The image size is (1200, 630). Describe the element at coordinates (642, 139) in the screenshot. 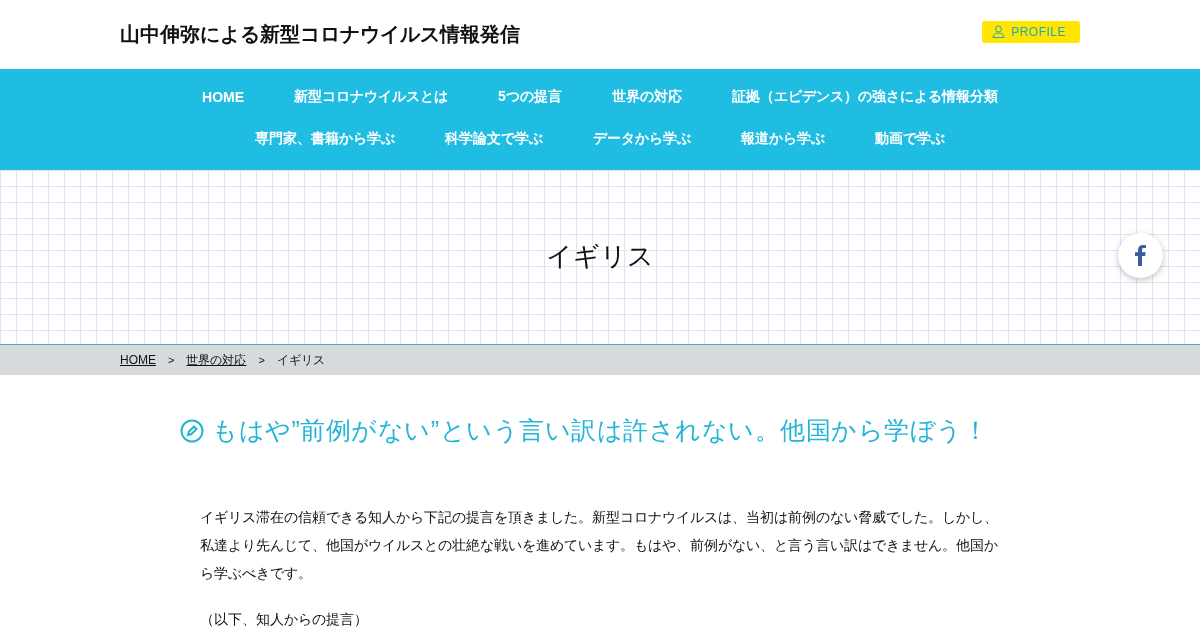

I see `nav-link: データから学ぶ` at that location.